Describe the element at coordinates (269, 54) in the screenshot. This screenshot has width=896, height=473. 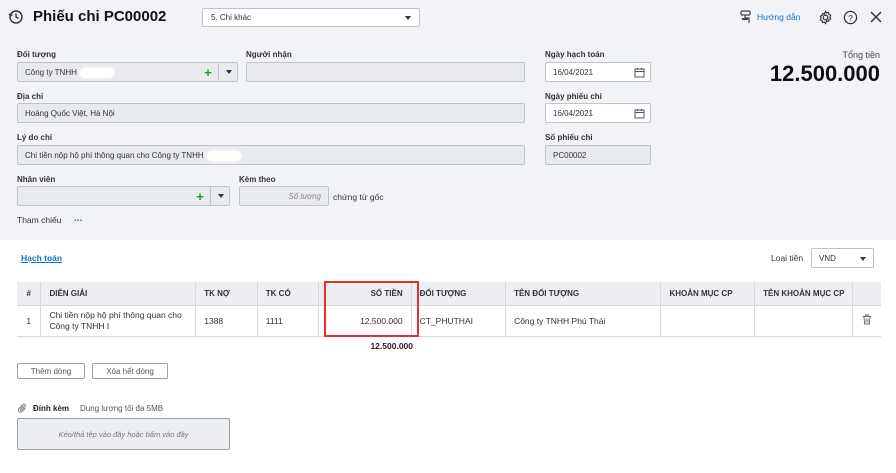
I see `receiver-label: Người nhận` at that location.